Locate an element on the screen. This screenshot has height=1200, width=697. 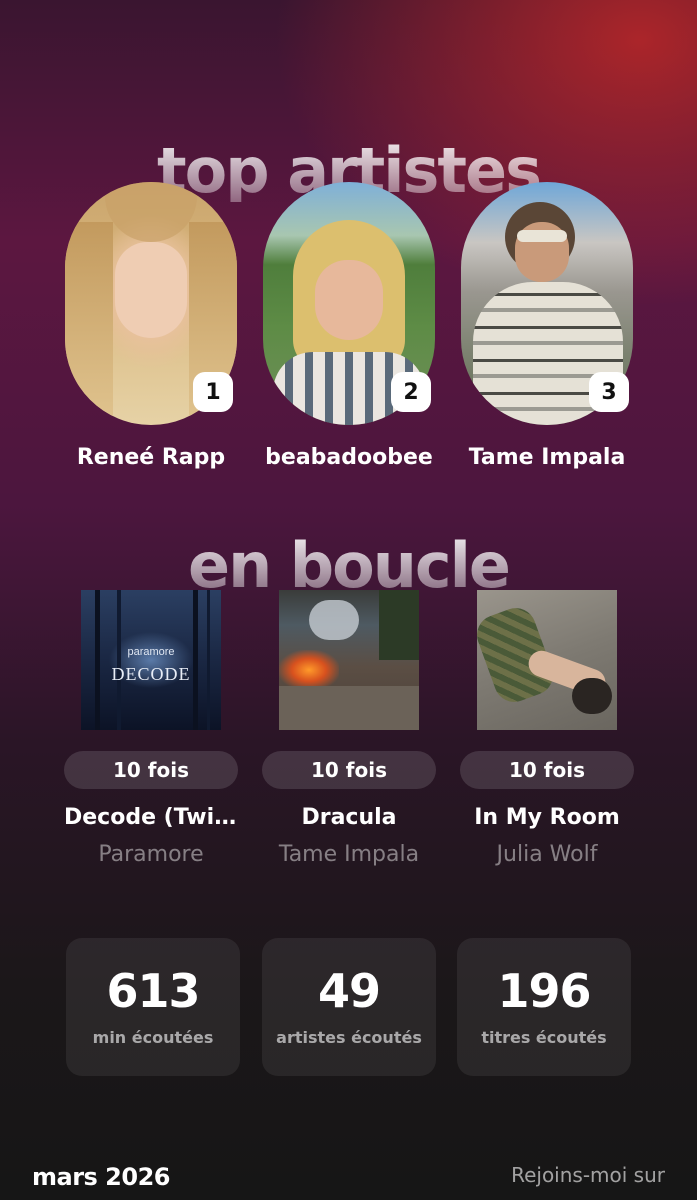
stat-label: titres écoutés is located at coordinates (544, 1037).